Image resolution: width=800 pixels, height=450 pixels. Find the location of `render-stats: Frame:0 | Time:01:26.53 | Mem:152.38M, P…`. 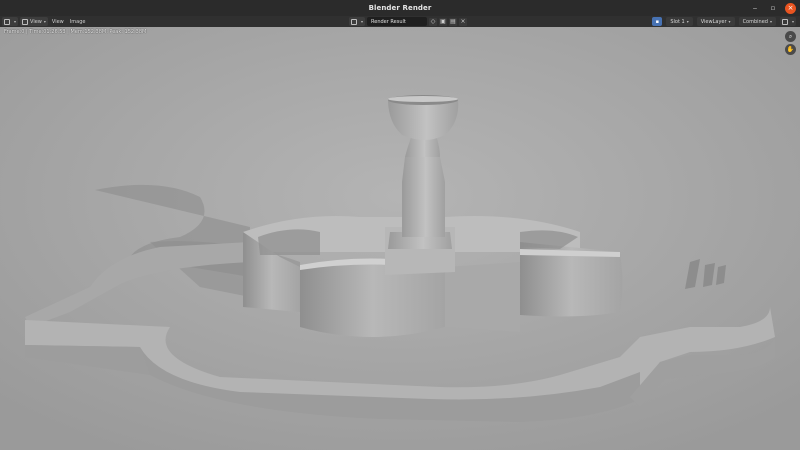

render-stats: Frame:0 | Time:01:26.53 | Mem:152.38M, P… is located at coordinates (75, 32).